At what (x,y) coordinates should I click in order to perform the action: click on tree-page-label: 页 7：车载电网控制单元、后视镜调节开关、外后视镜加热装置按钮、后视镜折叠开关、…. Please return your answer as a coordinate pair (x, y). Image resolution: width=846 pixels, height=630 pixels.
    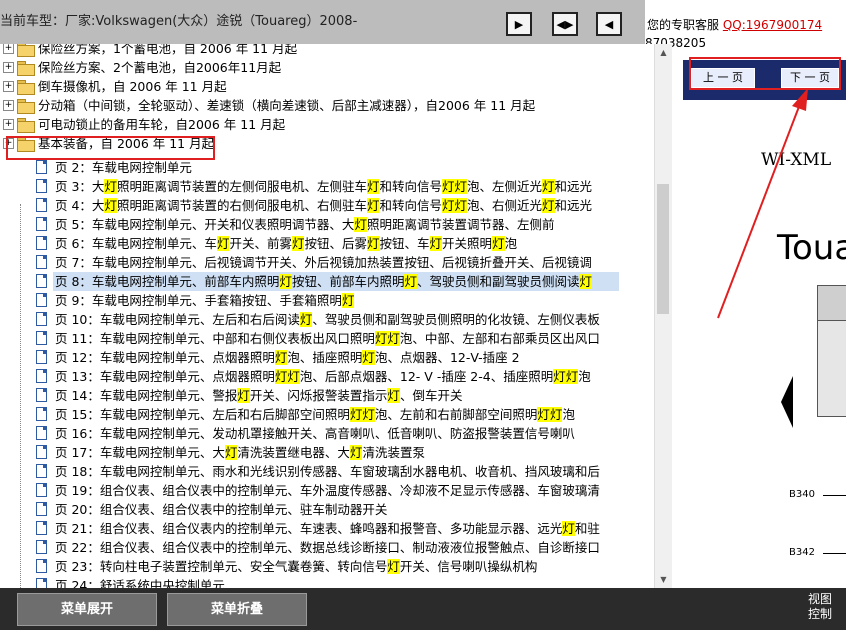
    Looking at the image, I should click on (323, 262).